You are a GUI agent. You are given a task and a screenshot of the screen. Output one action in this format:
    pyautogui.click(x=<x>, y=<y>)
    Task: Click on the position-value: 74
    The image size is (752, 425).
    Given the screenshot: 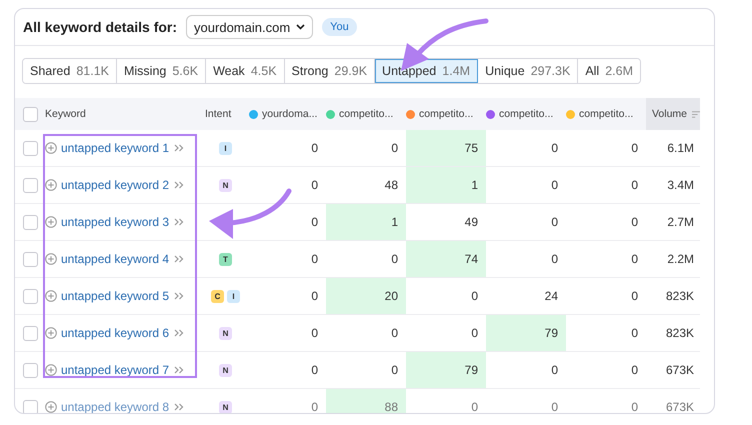 What is the action you would take?
    pyautogui.click(x=471, y=259)
    